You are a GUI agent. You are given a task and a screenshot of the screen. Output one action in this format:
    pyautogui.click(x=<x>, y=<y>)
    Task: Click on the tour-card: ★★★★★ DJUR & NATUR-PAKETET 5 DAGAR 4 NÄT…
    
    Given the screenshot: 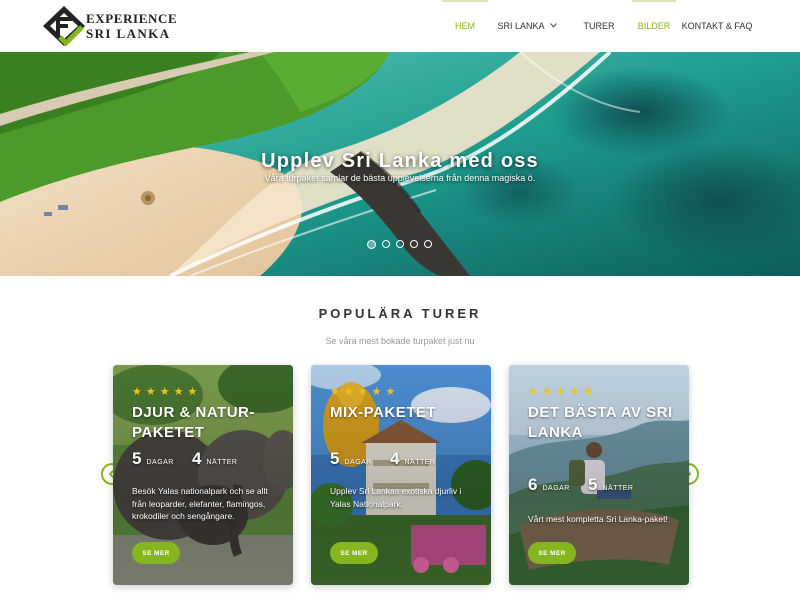 What is the action you would take?
    pyautogui.click(x=203, y=475)
    